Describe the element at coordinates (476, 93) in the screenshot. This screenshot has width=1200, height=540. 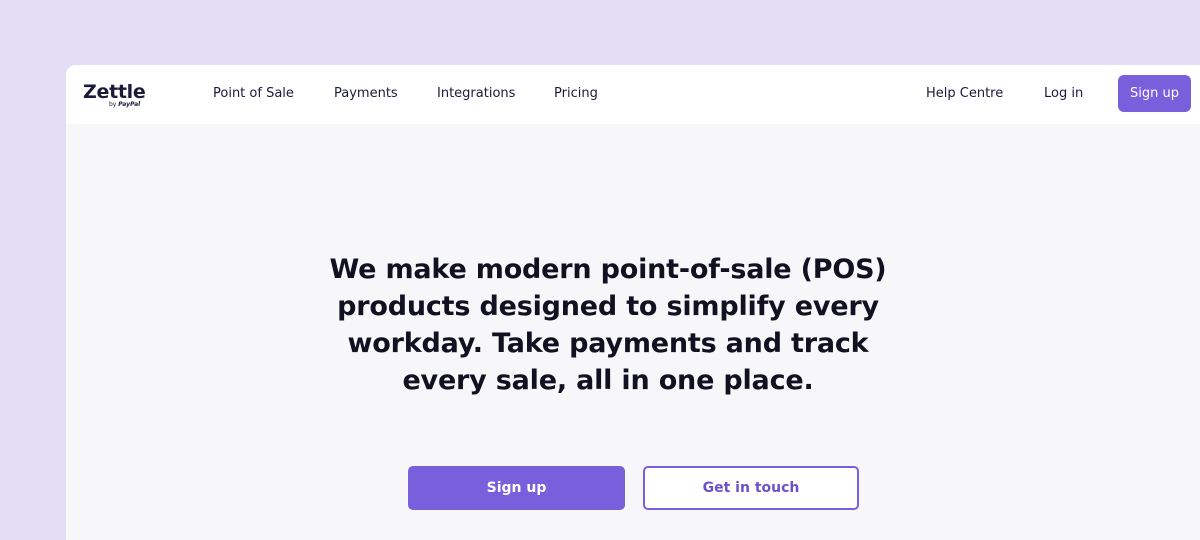
I see `nav-integrations: Integrations` at that location.